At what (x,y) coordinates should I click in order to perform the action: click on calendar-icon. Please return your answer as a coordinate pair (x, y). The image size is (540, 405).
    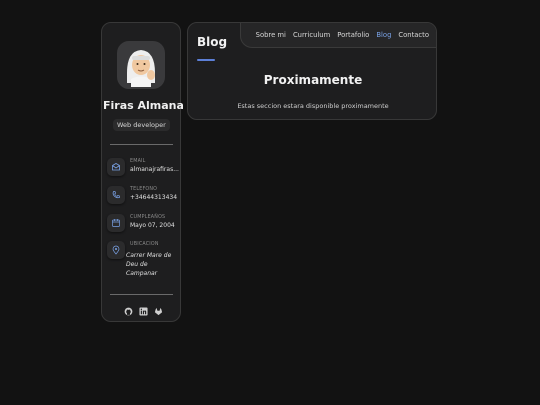
    Looking at the image, I should click on (116, 223).